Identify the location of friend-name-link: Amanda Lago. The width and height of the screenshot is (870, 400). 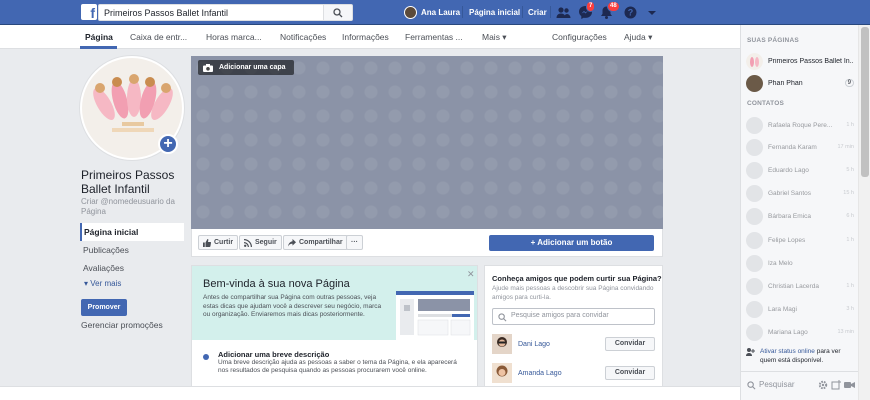
(561, 373).